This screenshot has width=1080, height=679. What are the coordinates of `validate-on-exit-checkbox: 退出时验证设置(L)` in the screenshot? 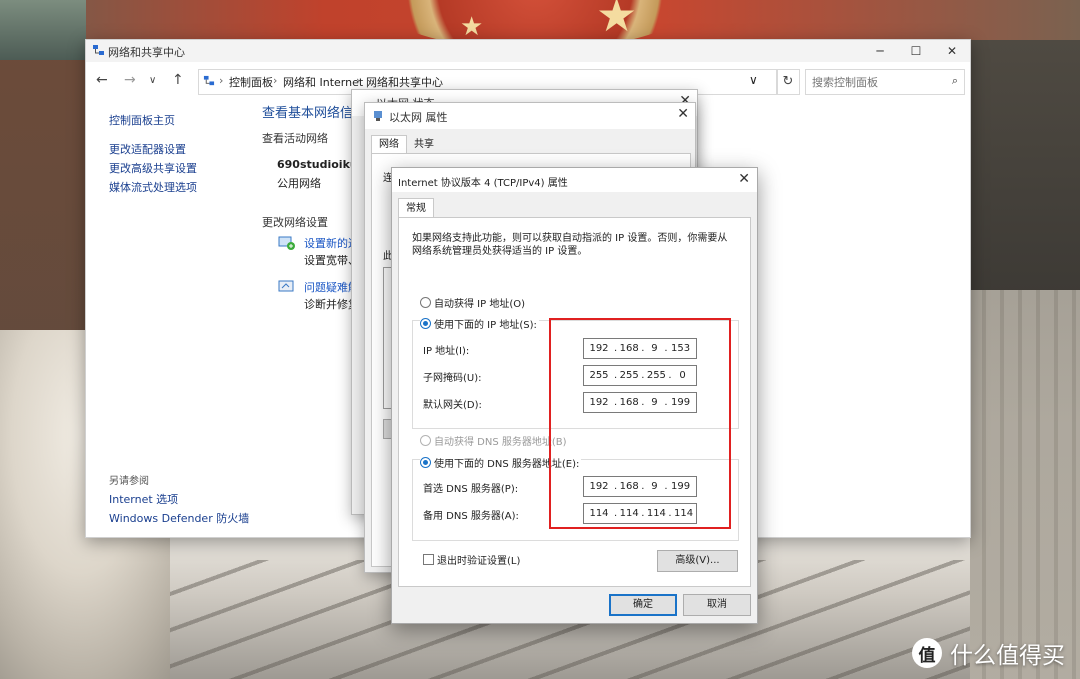 It's located at (471, 559).